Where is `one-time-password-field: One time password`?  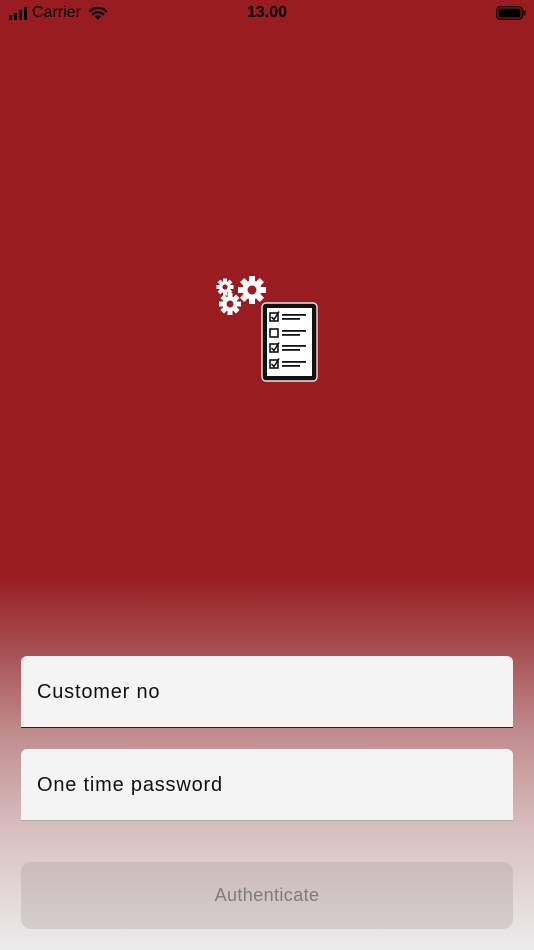 one-time-password-field: One time password is located at coordinates (267, 785).